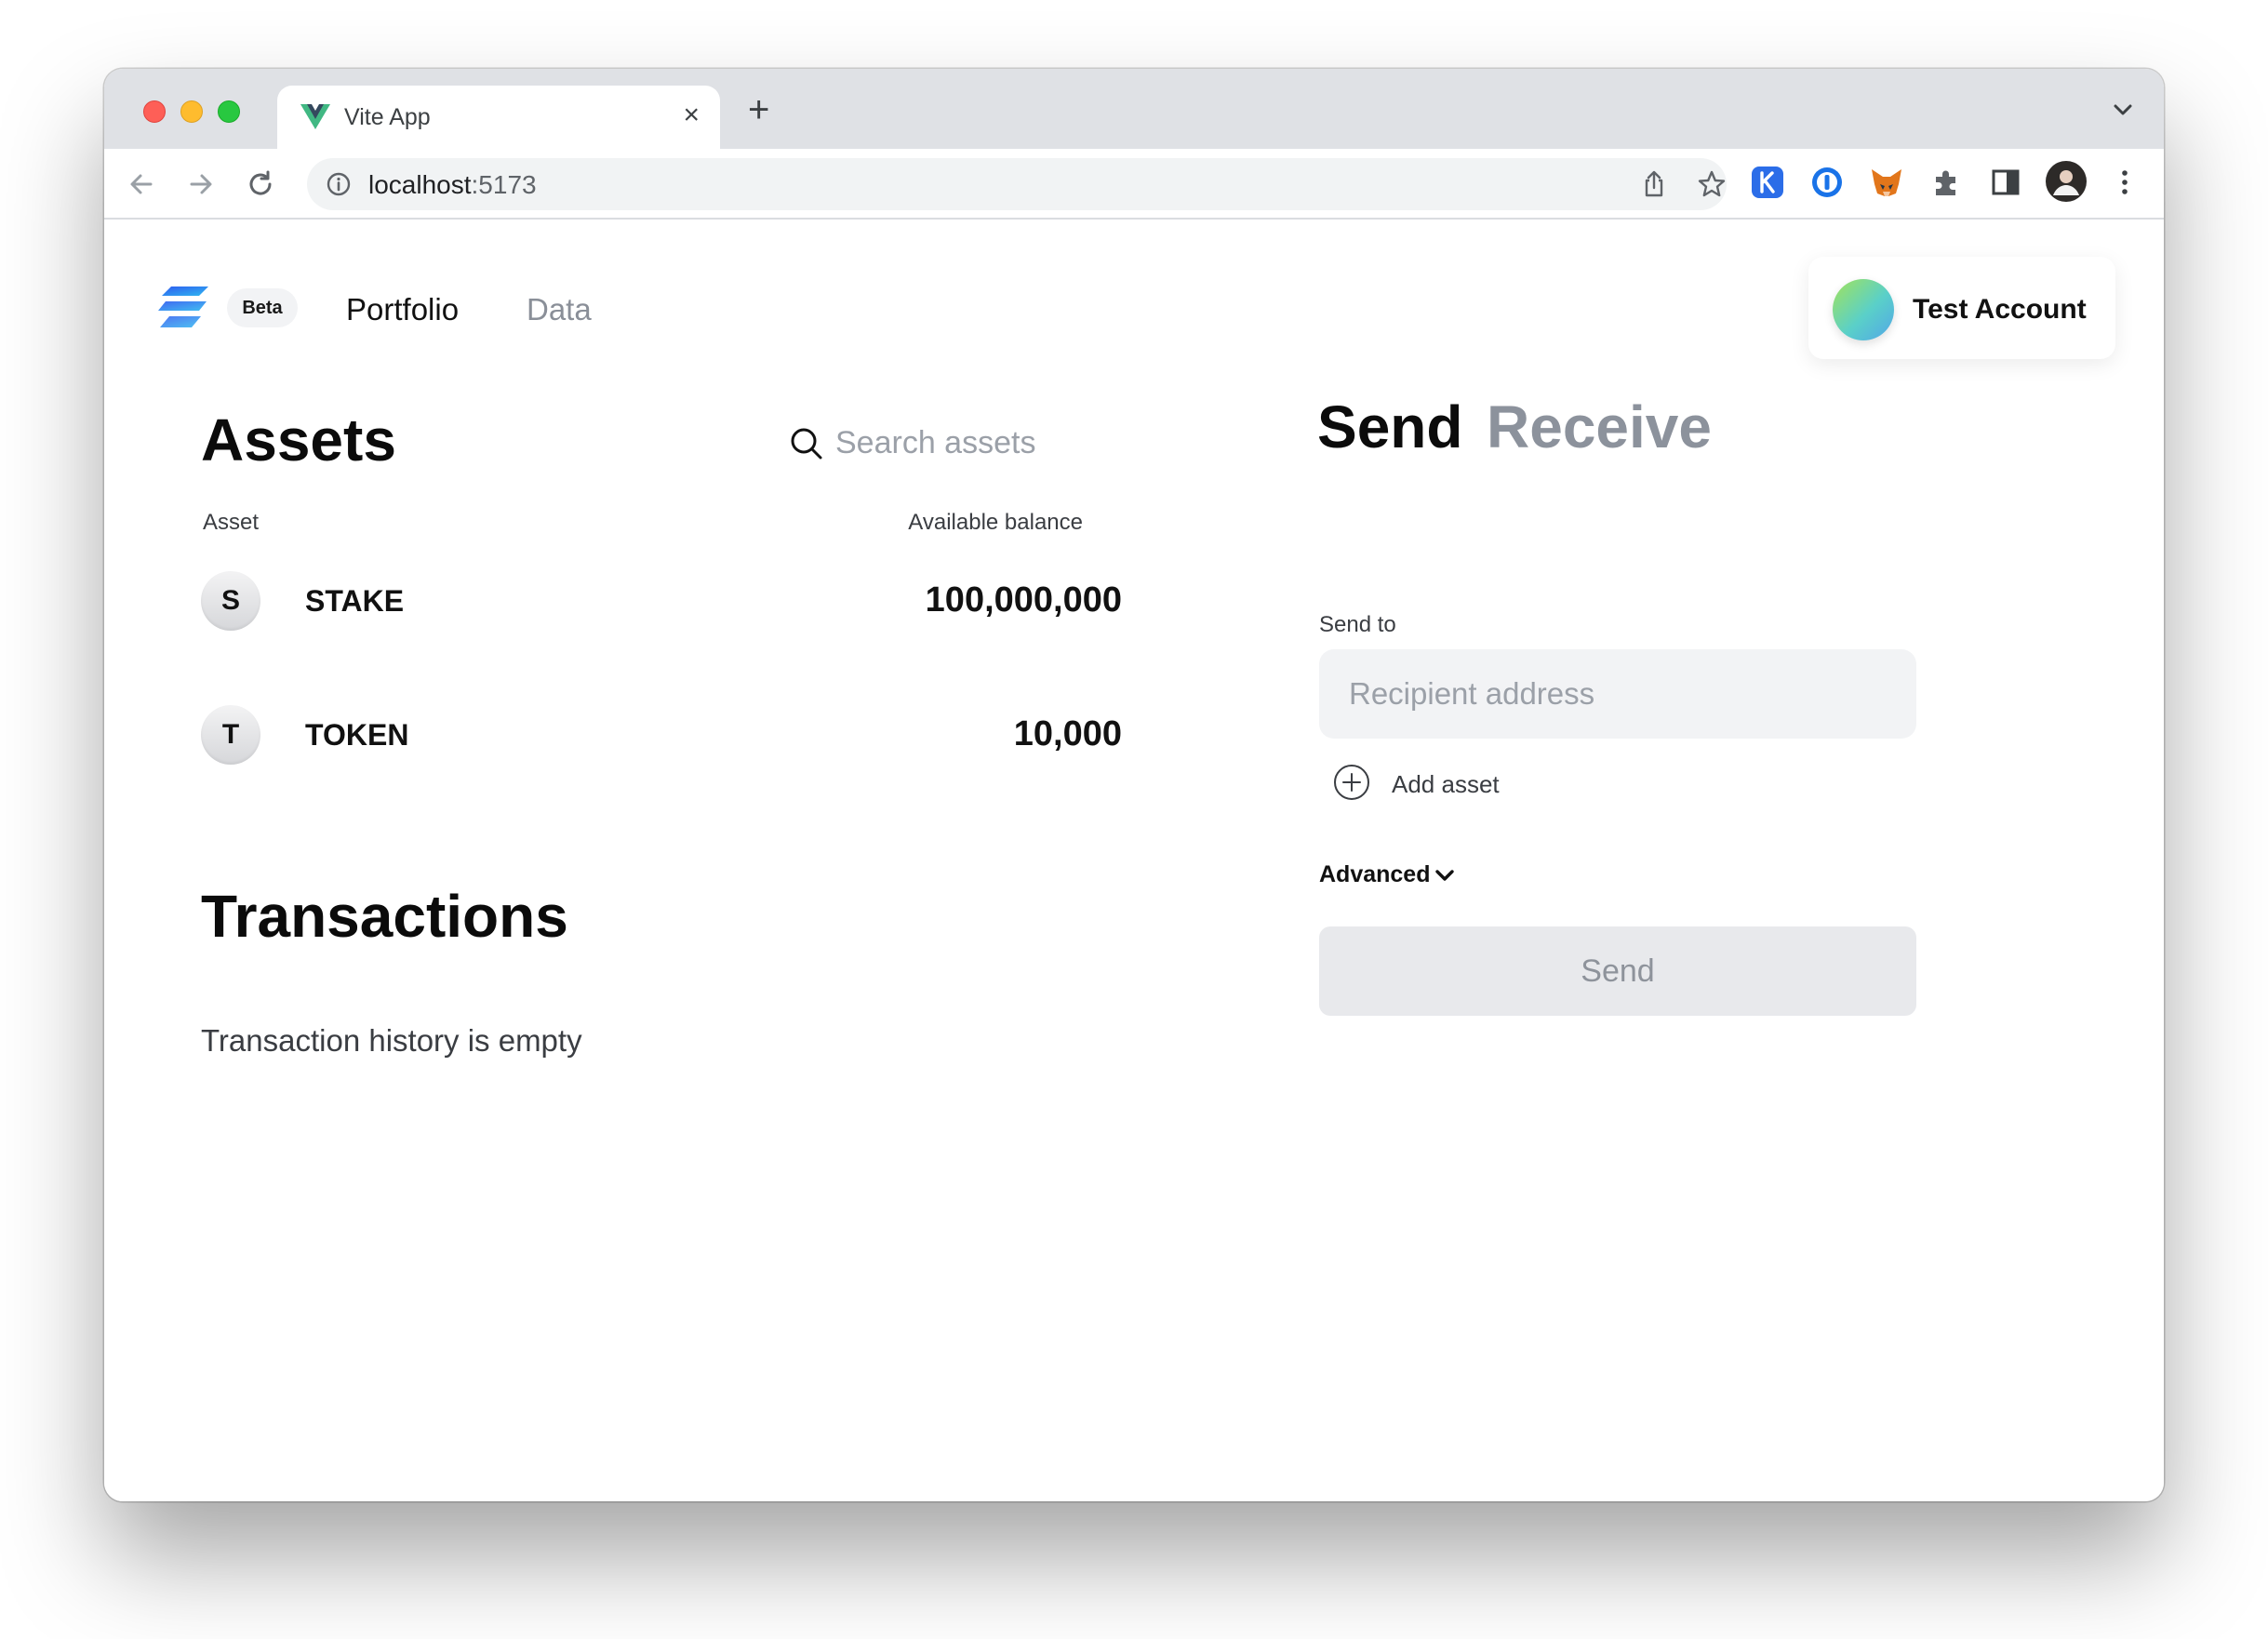  What do you see at coordinates (2125, 182) in the screenshot?
I see `kebab-menu-icon` at bounding box center [2125, 182].